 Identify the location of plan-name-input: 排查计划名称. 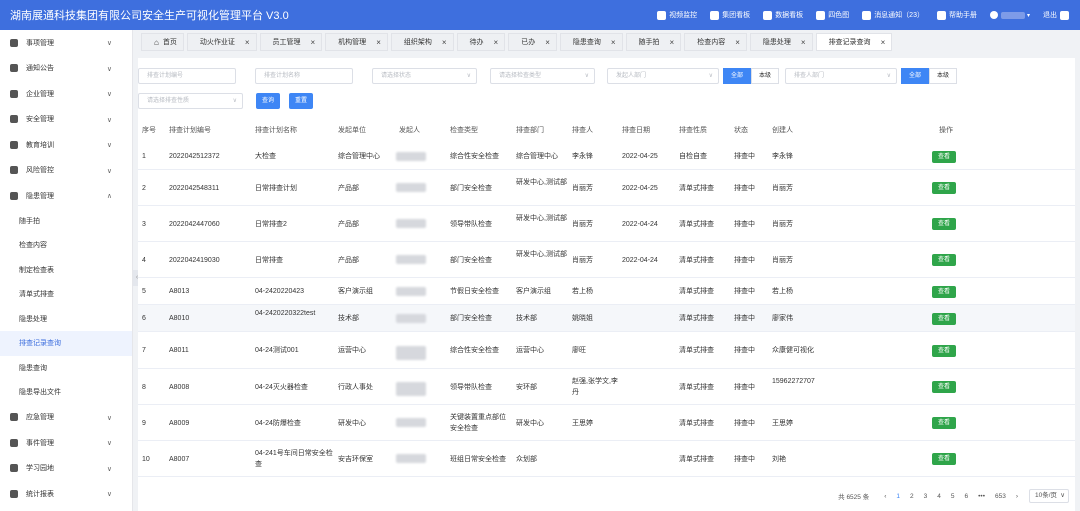
(304, 76).